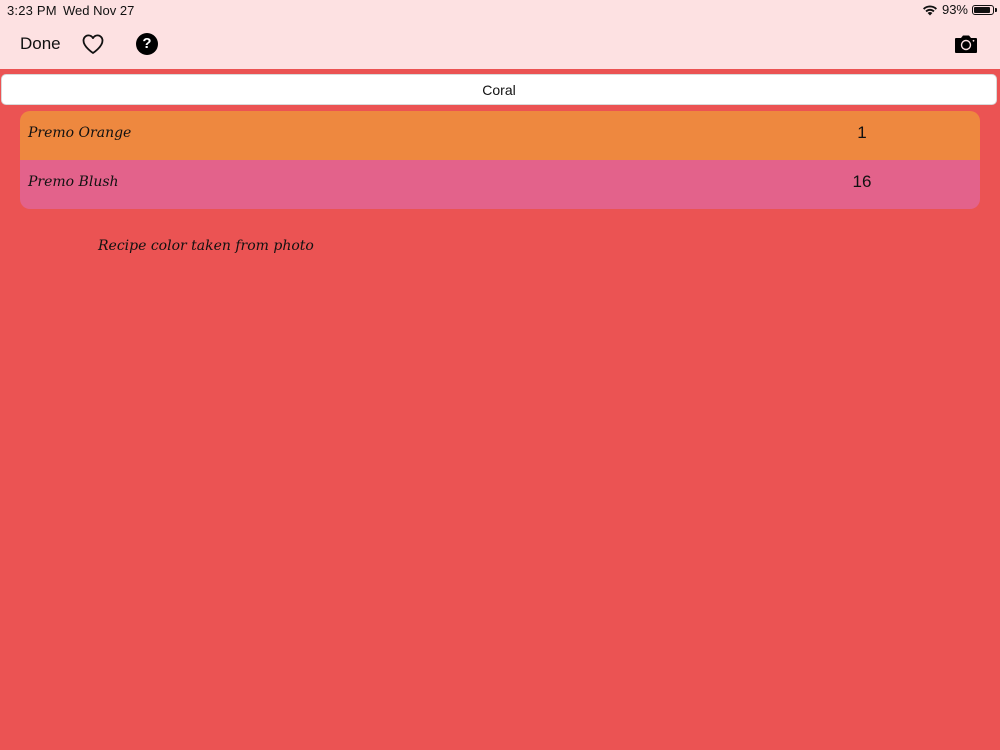 This screenshot has height=750, width=1000. What do you see at coordinates (147, 44) in the screenshot?
I see `help-icon: ?` at bounding box center [147, 44].